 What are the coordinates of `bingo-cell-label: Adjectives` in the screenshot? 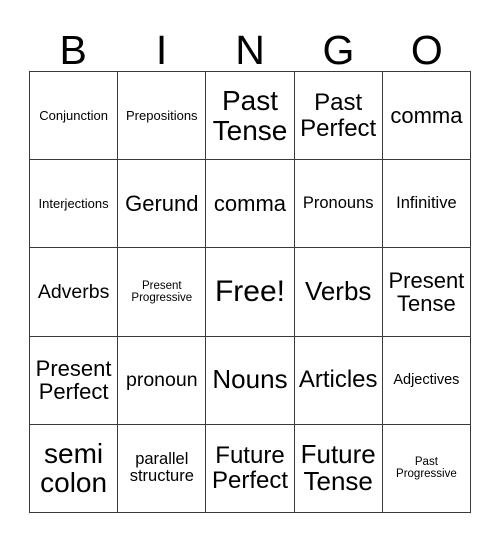 It's located at (426, 379).